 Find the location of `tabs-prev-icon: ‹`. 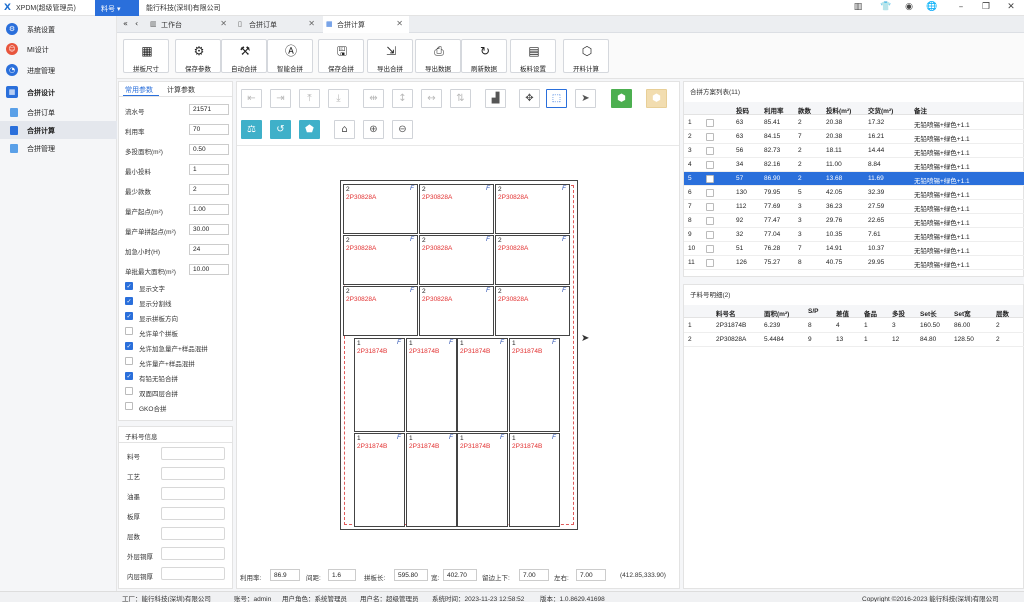

tabs-prev-icon: ‹ is located at coordinates (136, 23).